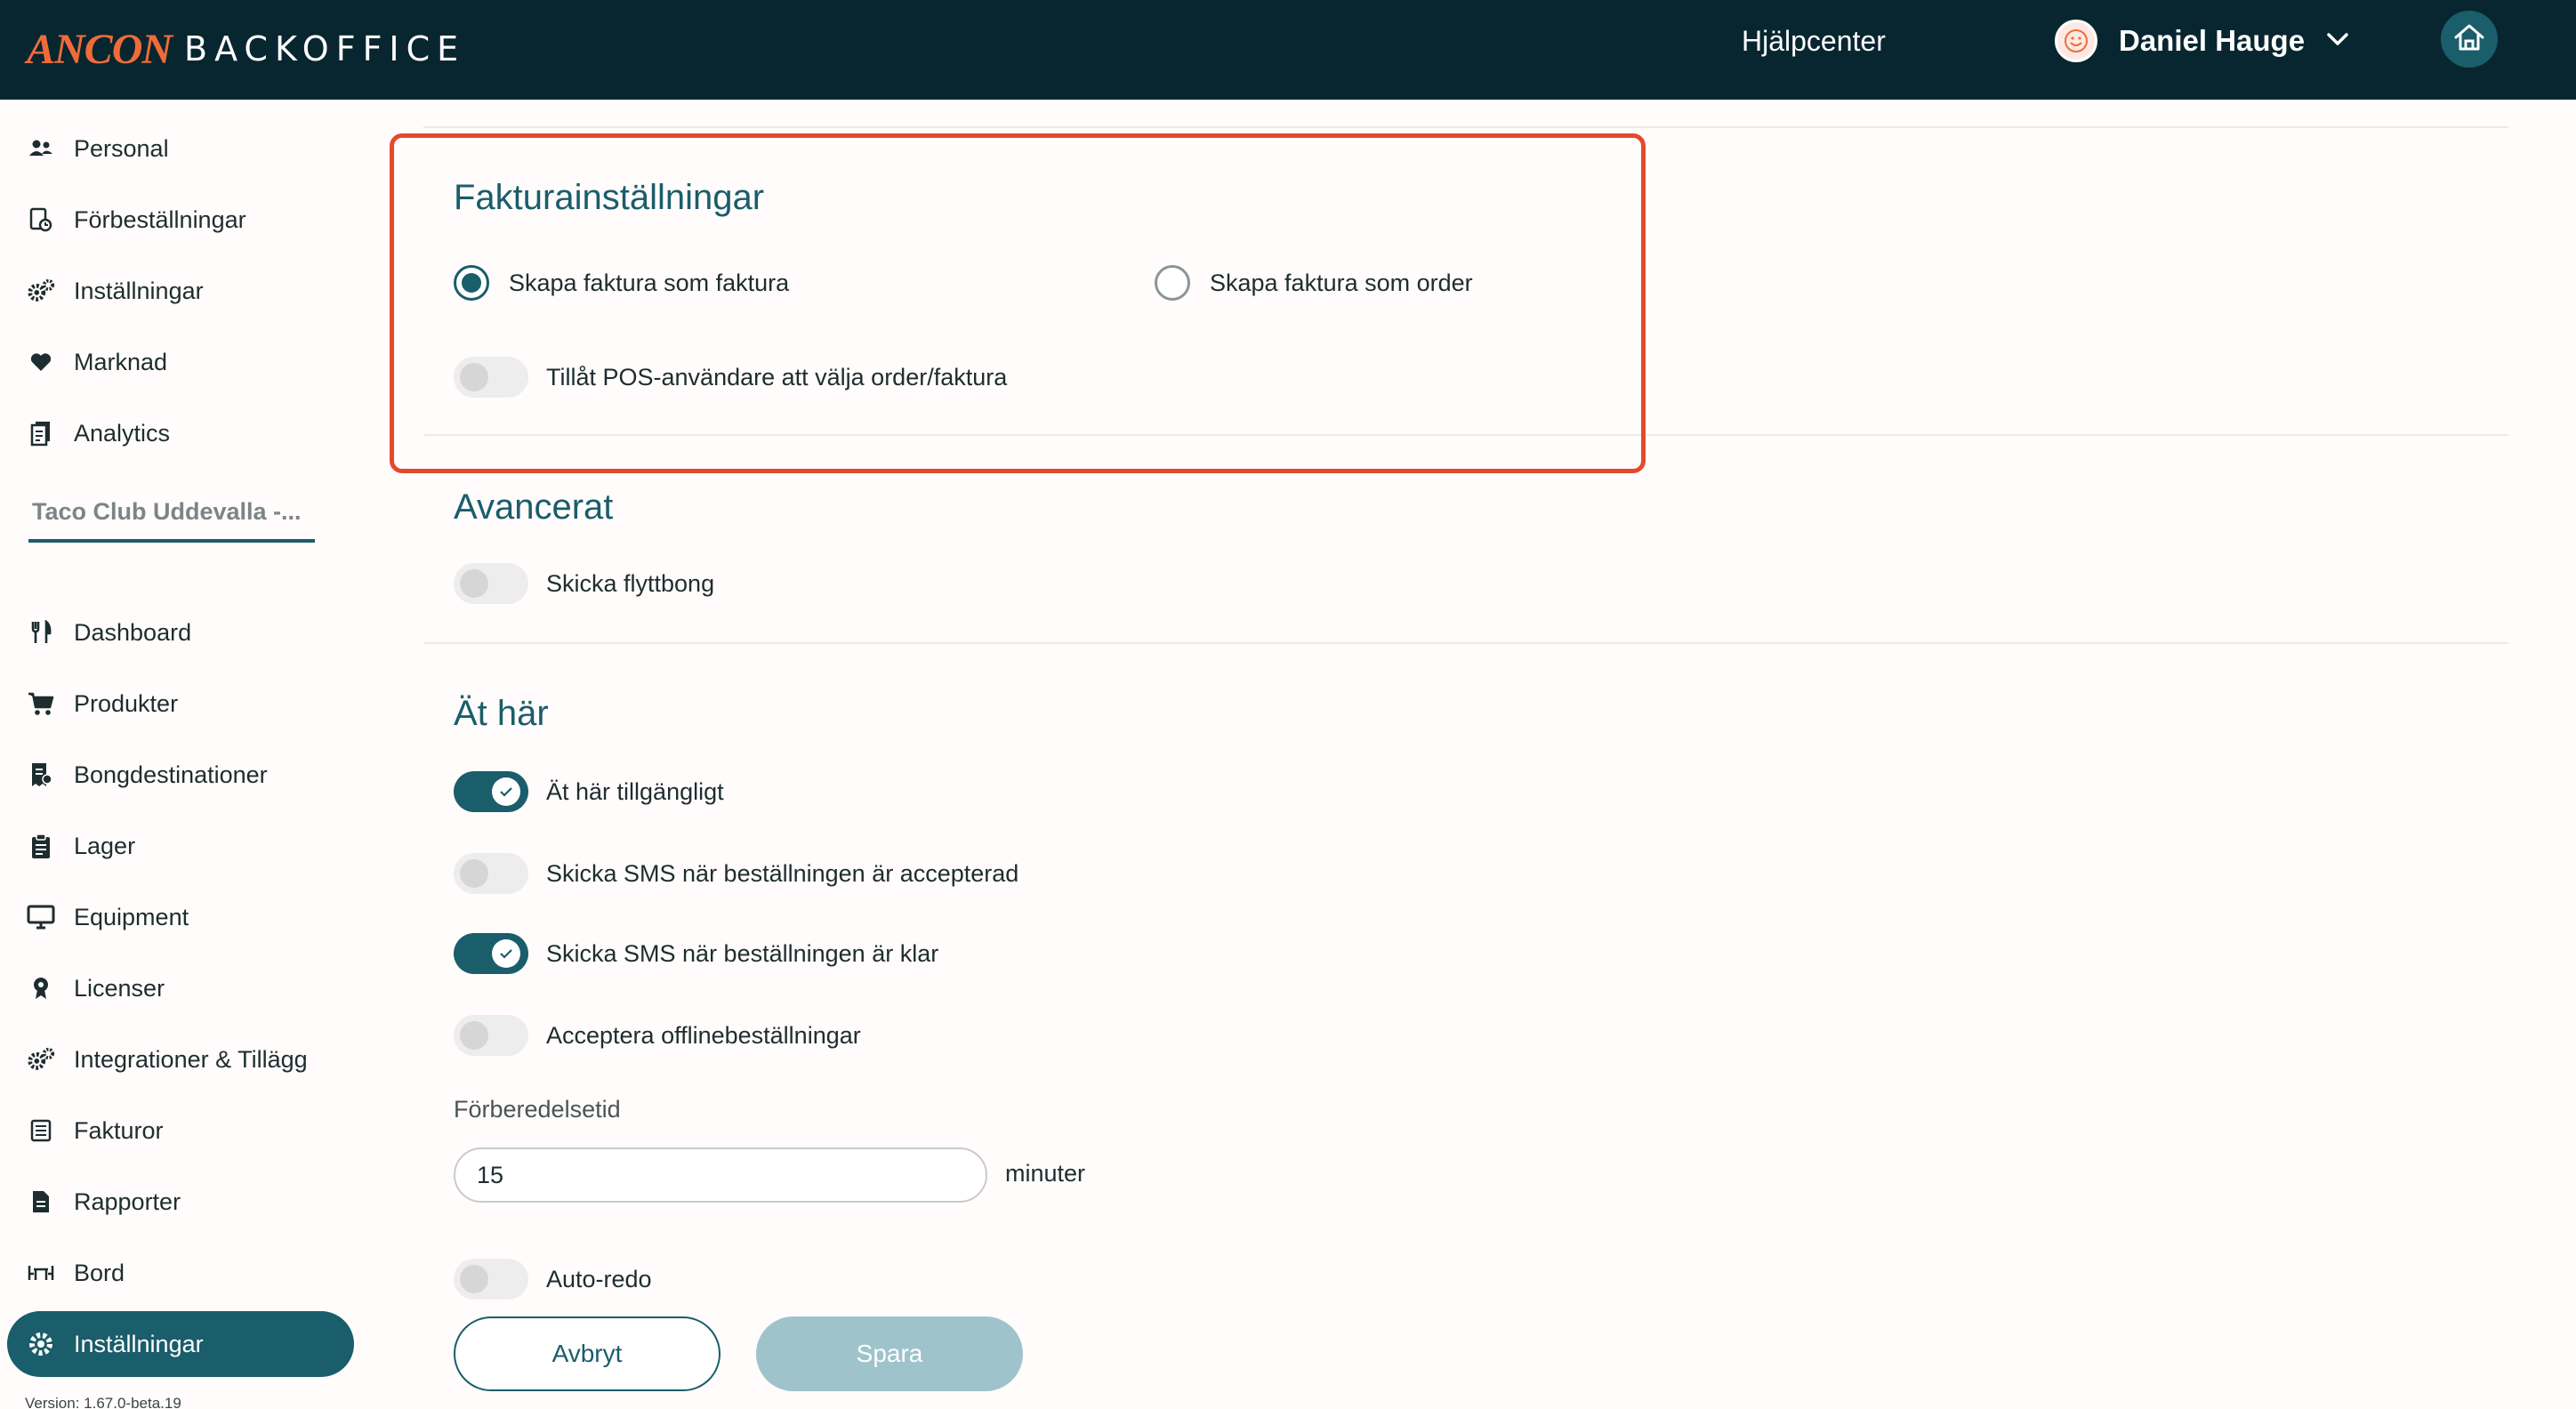  I want to click on prep-time-unit: minuter, so click(1045, 1173).